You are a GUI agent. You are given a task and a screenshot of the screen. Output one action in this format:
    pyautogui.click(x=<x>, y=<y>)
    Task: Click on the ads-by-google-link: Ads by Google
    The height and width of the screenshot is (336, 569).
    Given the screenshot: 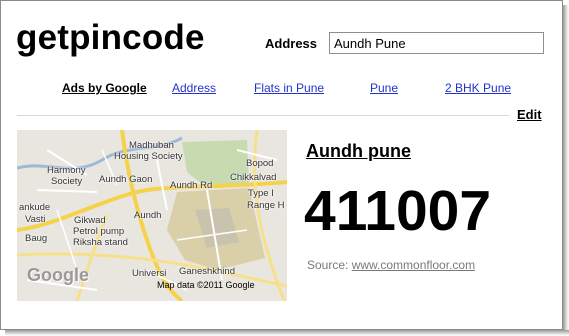 What is the action you would take?
    pyautogui.click(x=104, y=88)
    